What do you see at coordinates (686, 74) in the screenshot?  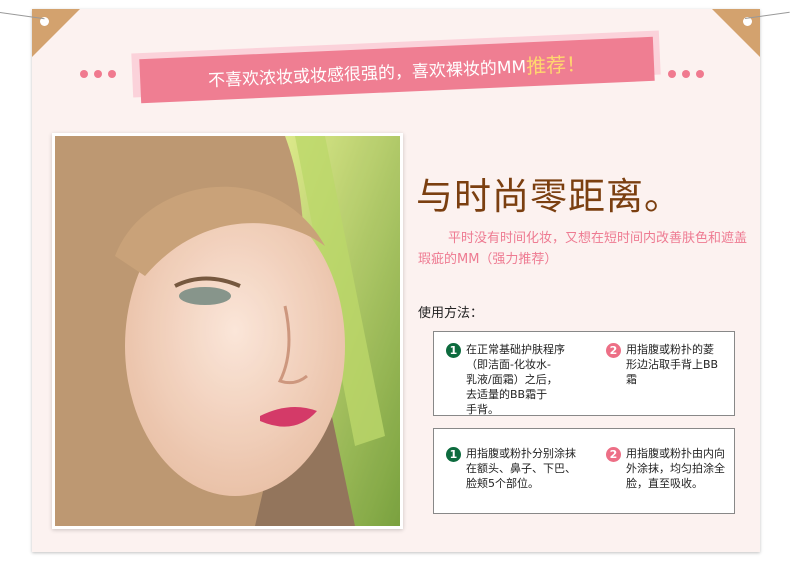 I see `decorative-dots-right` at bounding box center [686, 74].